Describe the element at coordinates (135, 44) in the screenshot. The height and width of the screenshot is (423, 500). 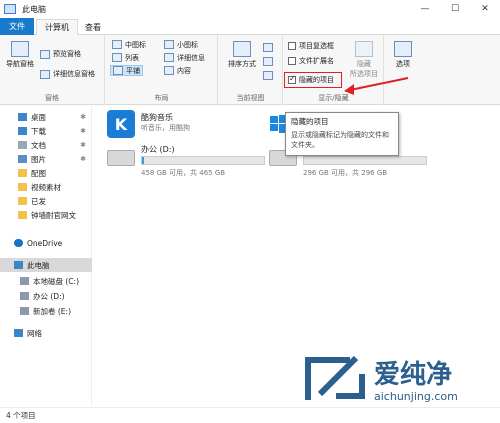
I see `layout-option-label: 中图标` at that location.